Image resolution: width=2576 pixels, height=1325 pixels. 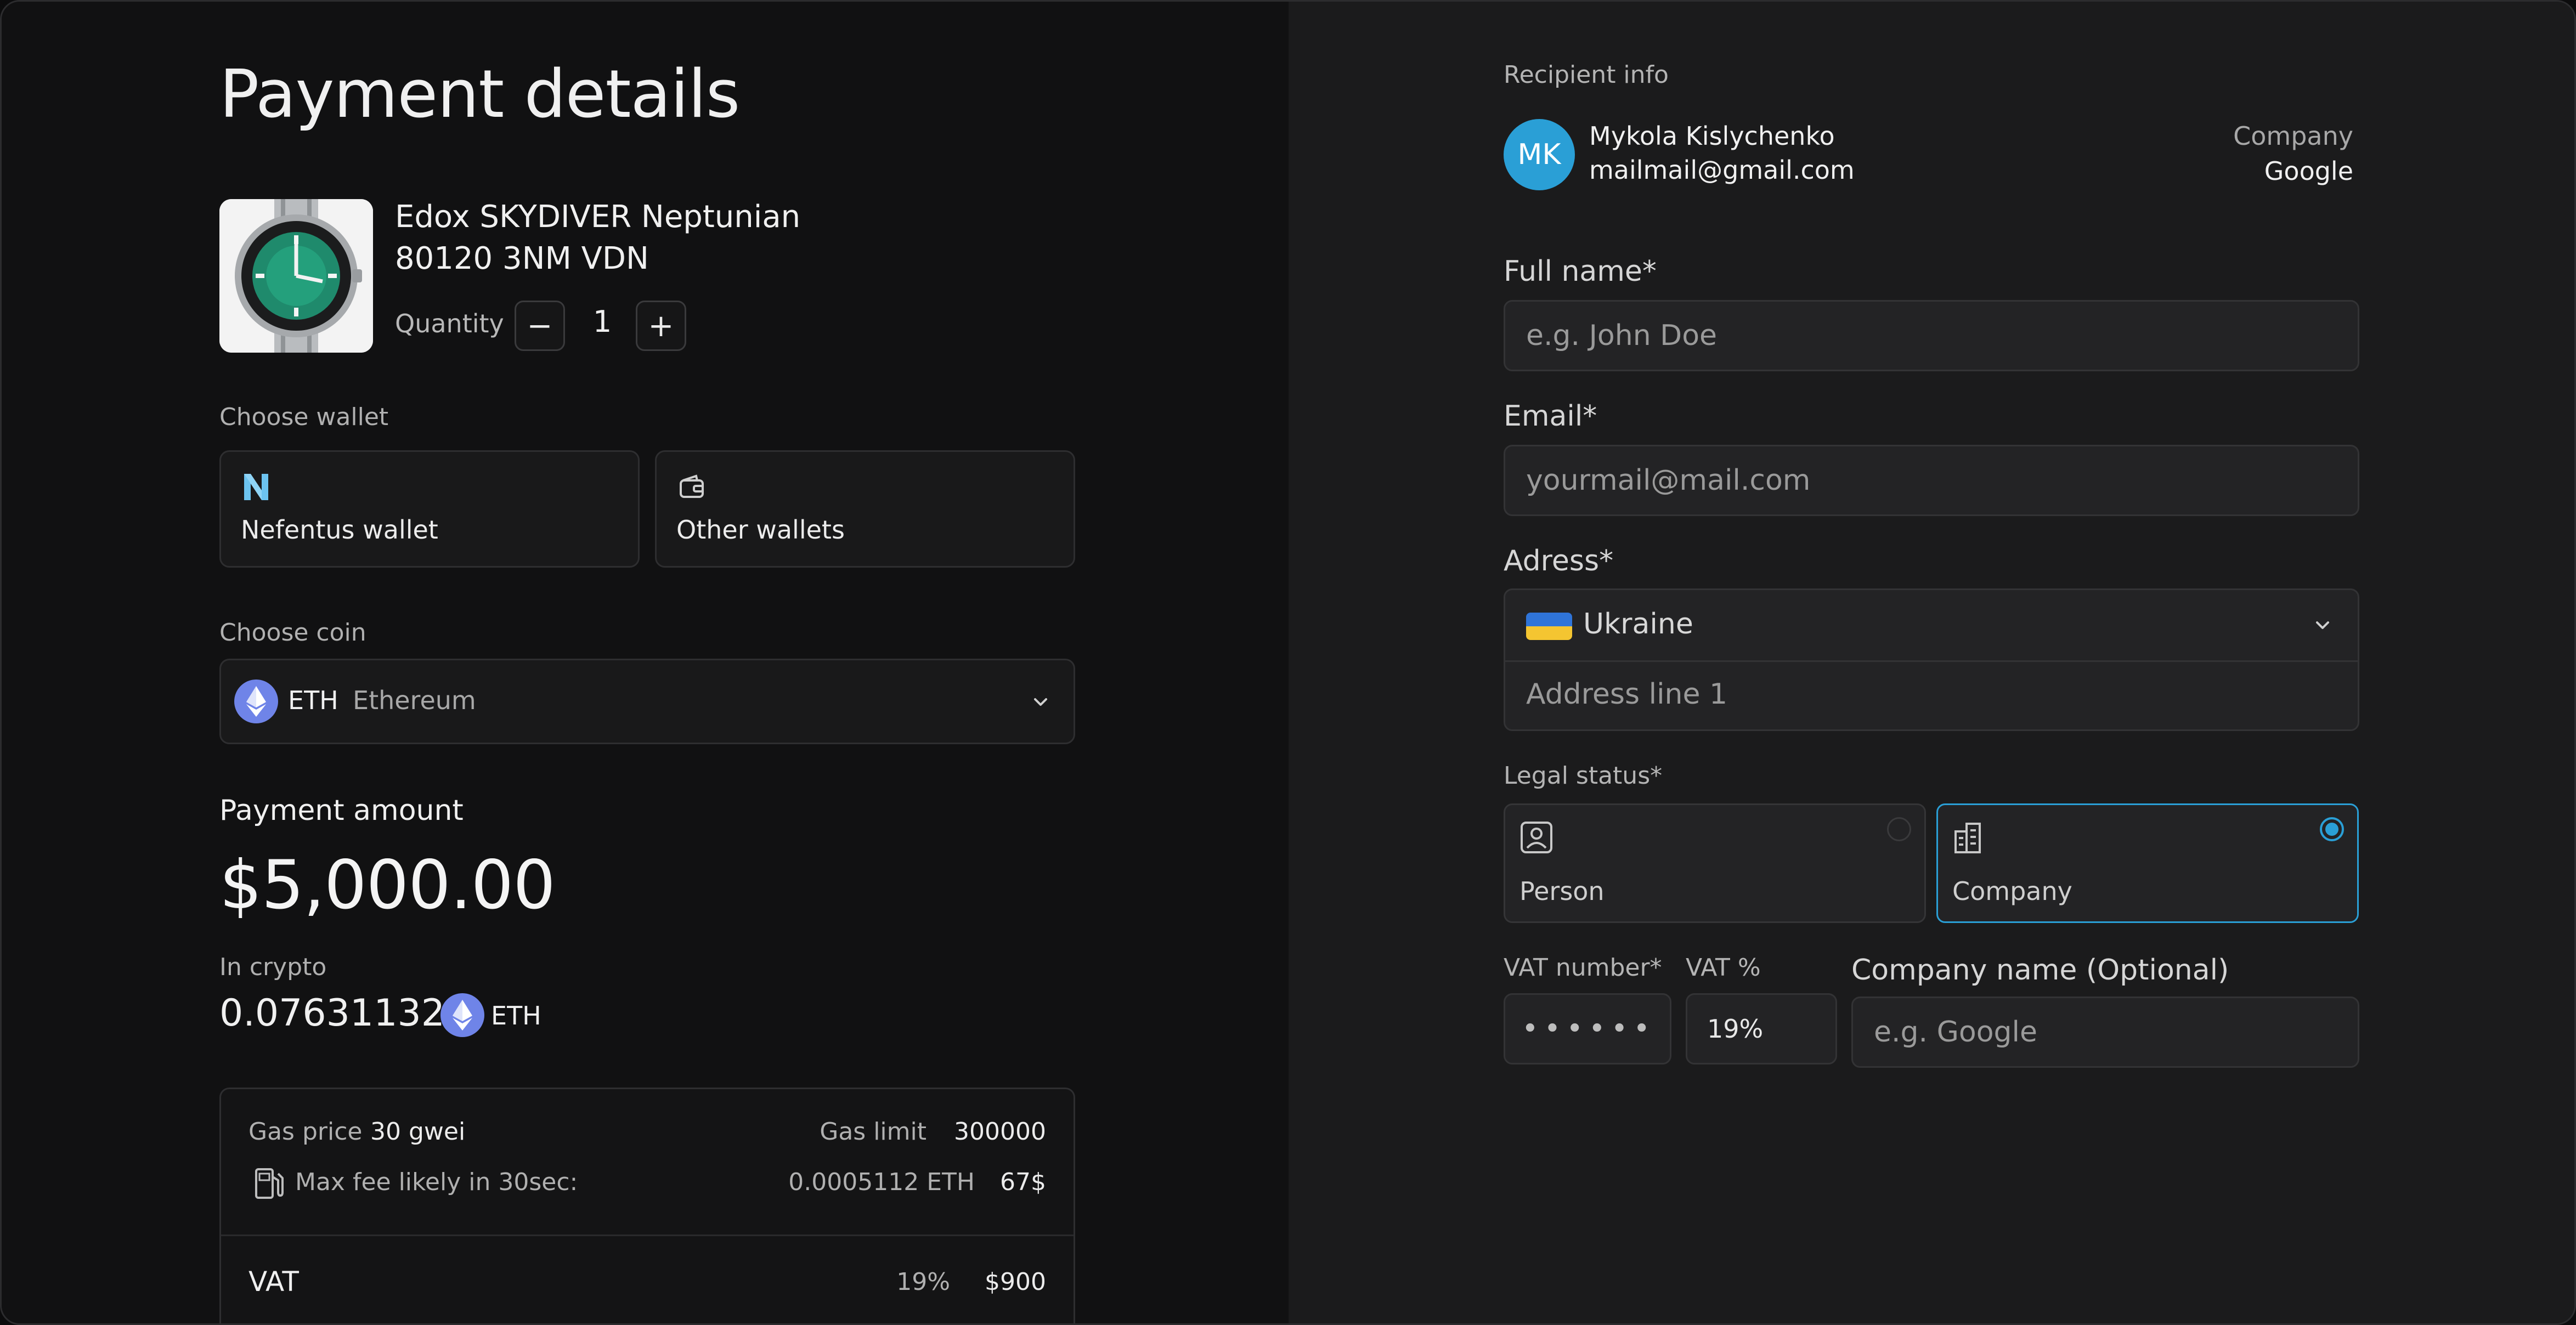 I want to click on payment-amount-value: $5,000.00, so click(x=387, y=885).